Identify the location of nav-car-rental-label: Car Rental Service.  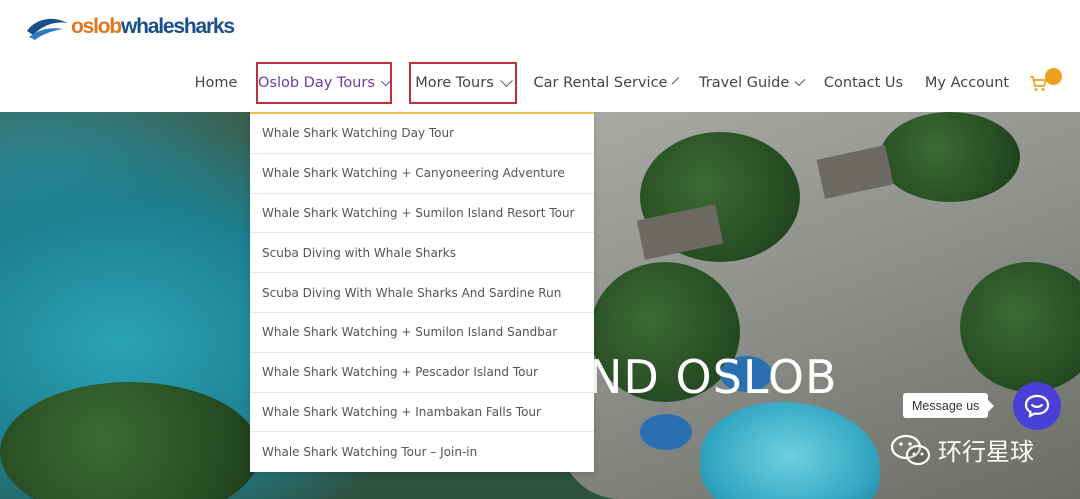
(600, 83).